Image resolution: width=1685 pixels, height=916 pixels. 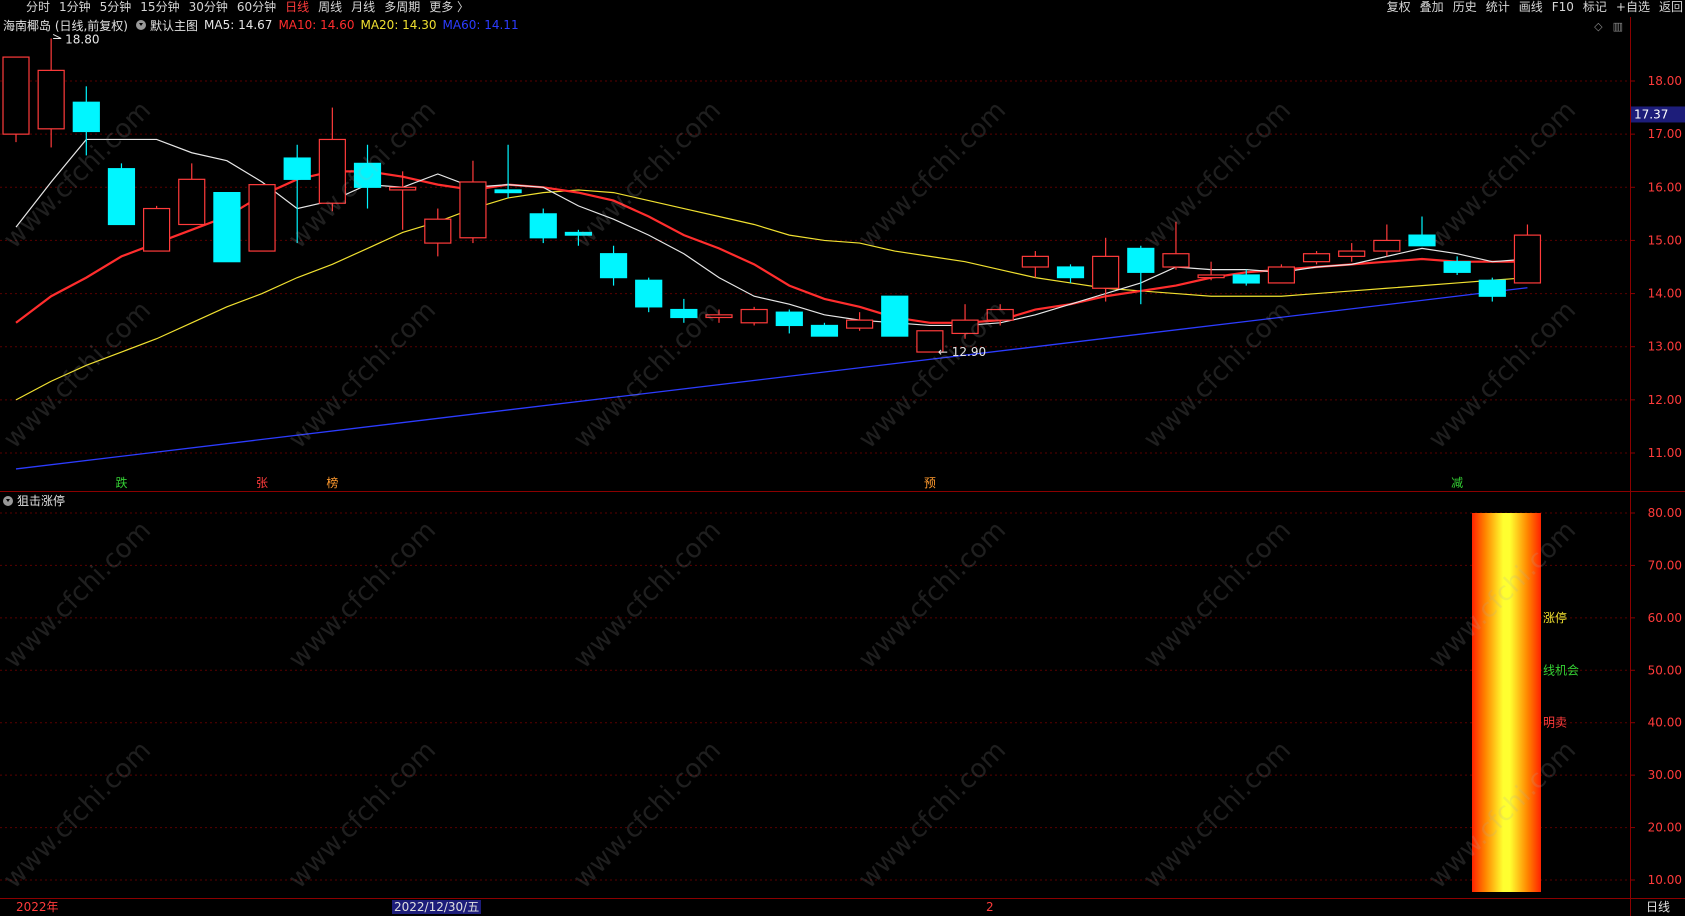 What do you see at coordinates (1665, 565) in the screenshot?
I see `indicator-tick-label: 70.00` at bounding box center [1665, 565].